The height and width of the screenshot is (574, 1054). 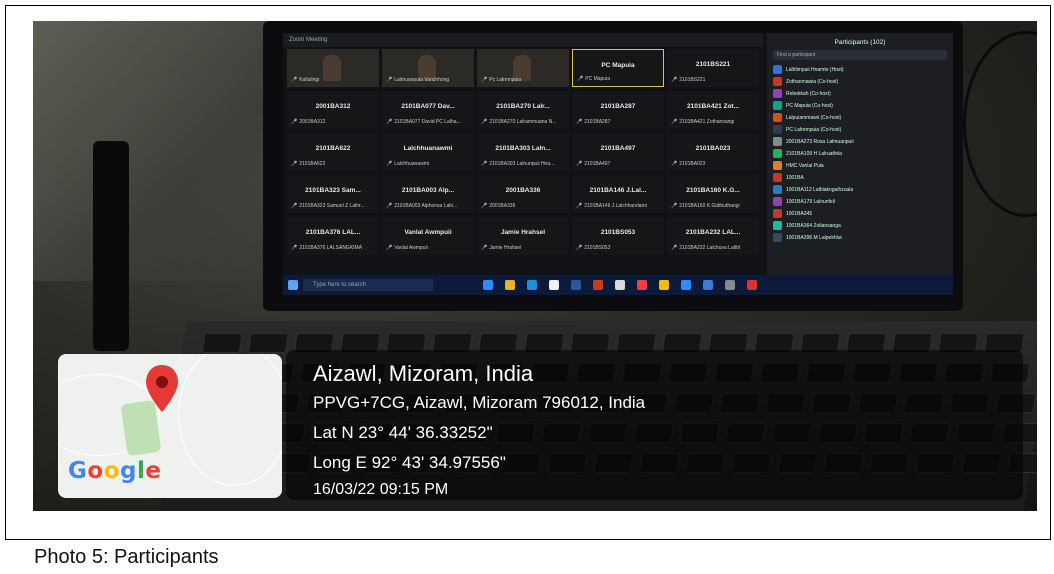 I want to click on participant-name: Zothanmawia (Co-host), so click(x=812, y=81).